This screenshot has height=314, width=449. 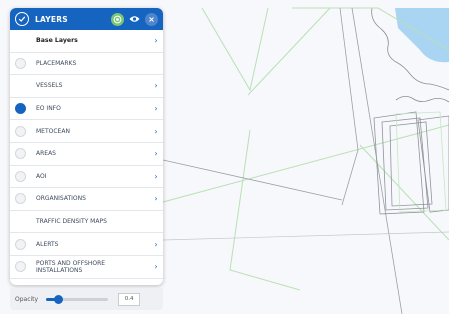 I want to click on layer-row: PORTS AND OFFSHORE INSTALLATIONS ›, so click(x=86, y=267).